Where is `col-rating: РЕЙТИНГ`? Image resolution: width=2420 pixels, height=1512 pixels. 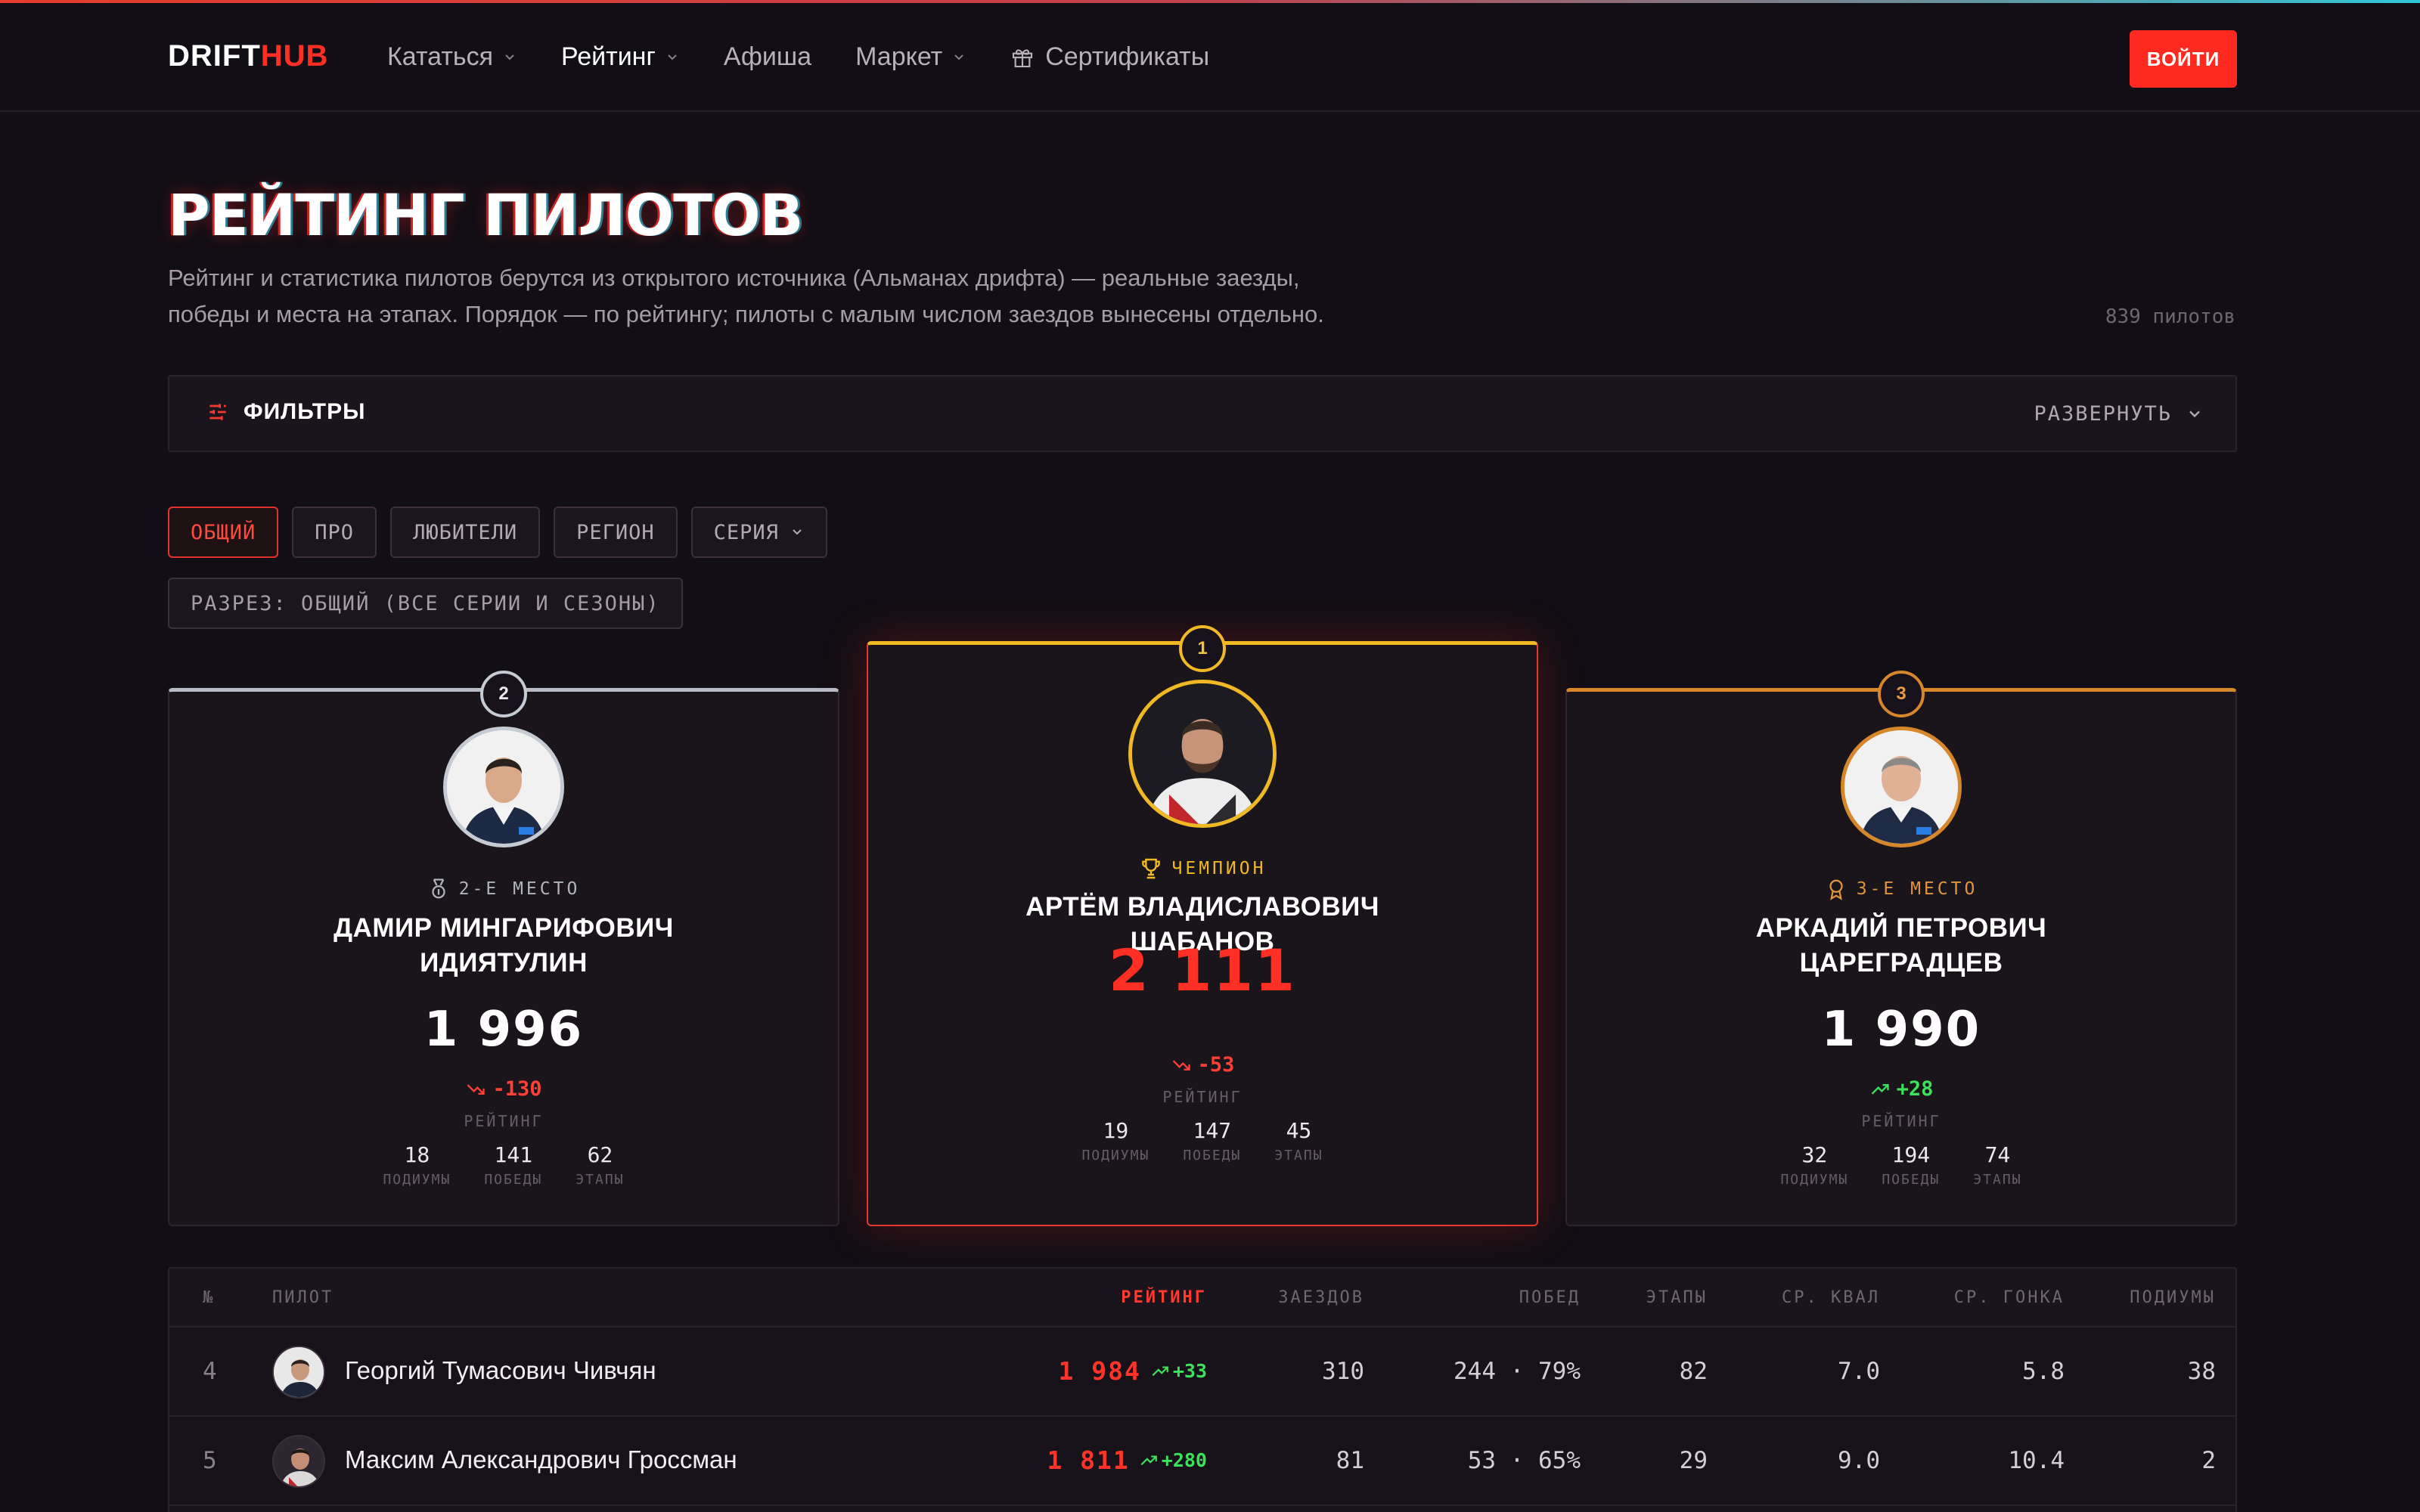
col-rating: РЕЙТИНГ is located at coordinates (1164, 1297).